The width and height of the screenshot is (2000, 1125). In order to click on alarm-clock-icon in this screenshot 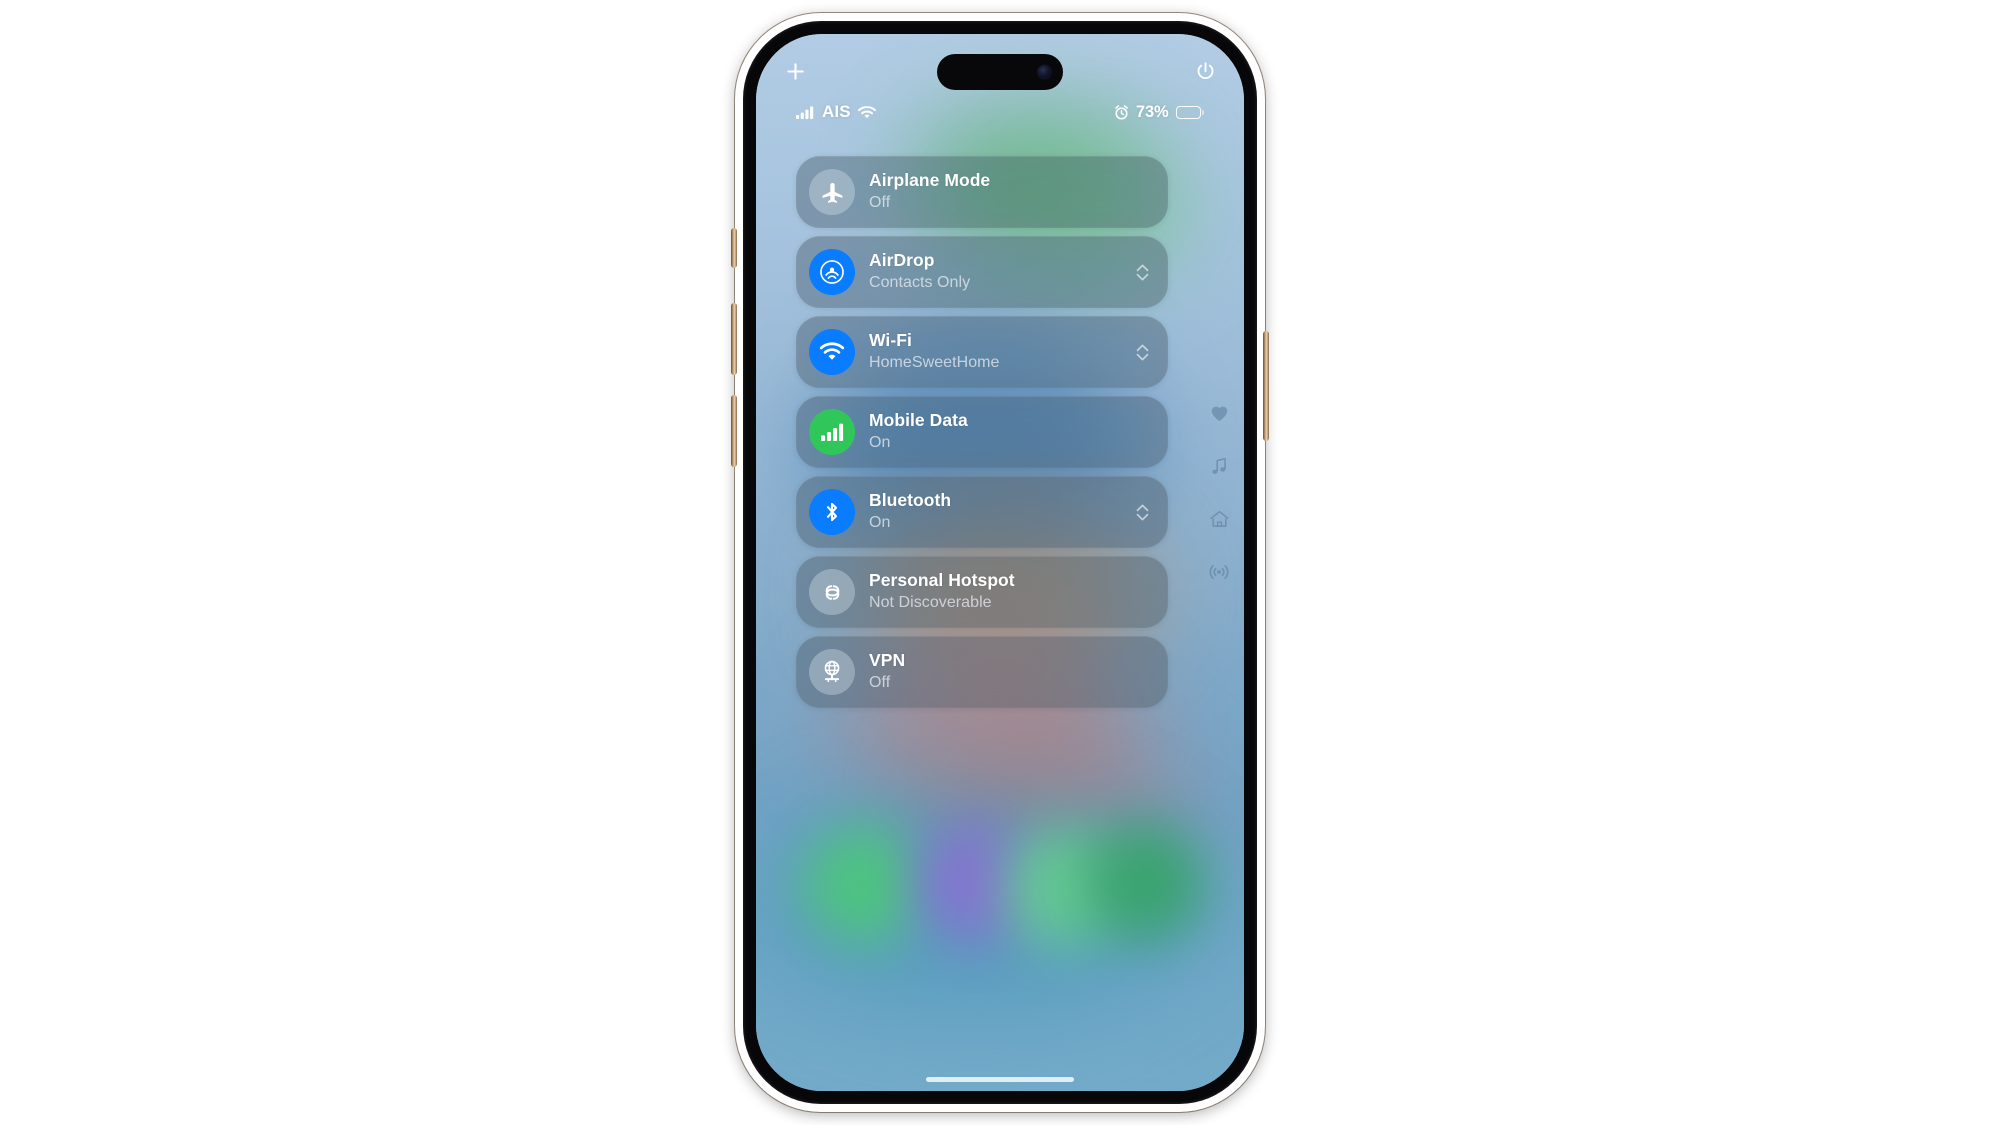, I will do `click(1121, 111)`.